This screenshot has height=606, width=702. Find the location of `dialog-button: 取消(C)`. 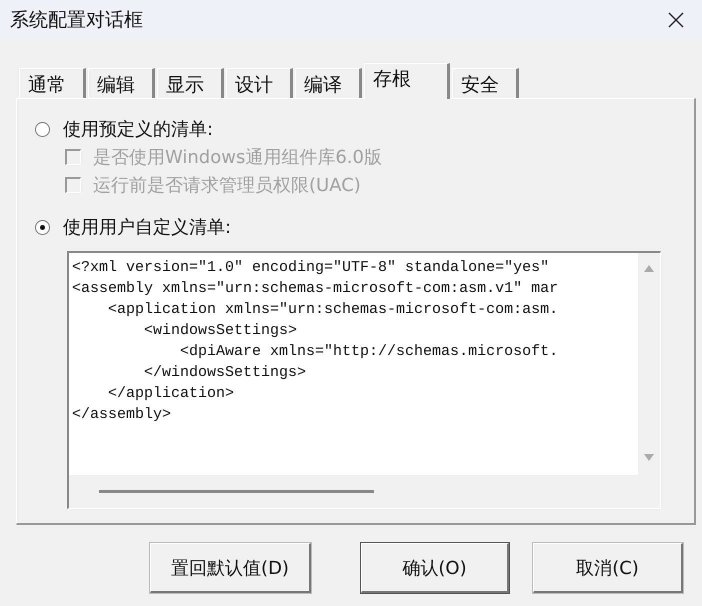

dialog-button: 取消(C) is located at coordinates (608, 568).